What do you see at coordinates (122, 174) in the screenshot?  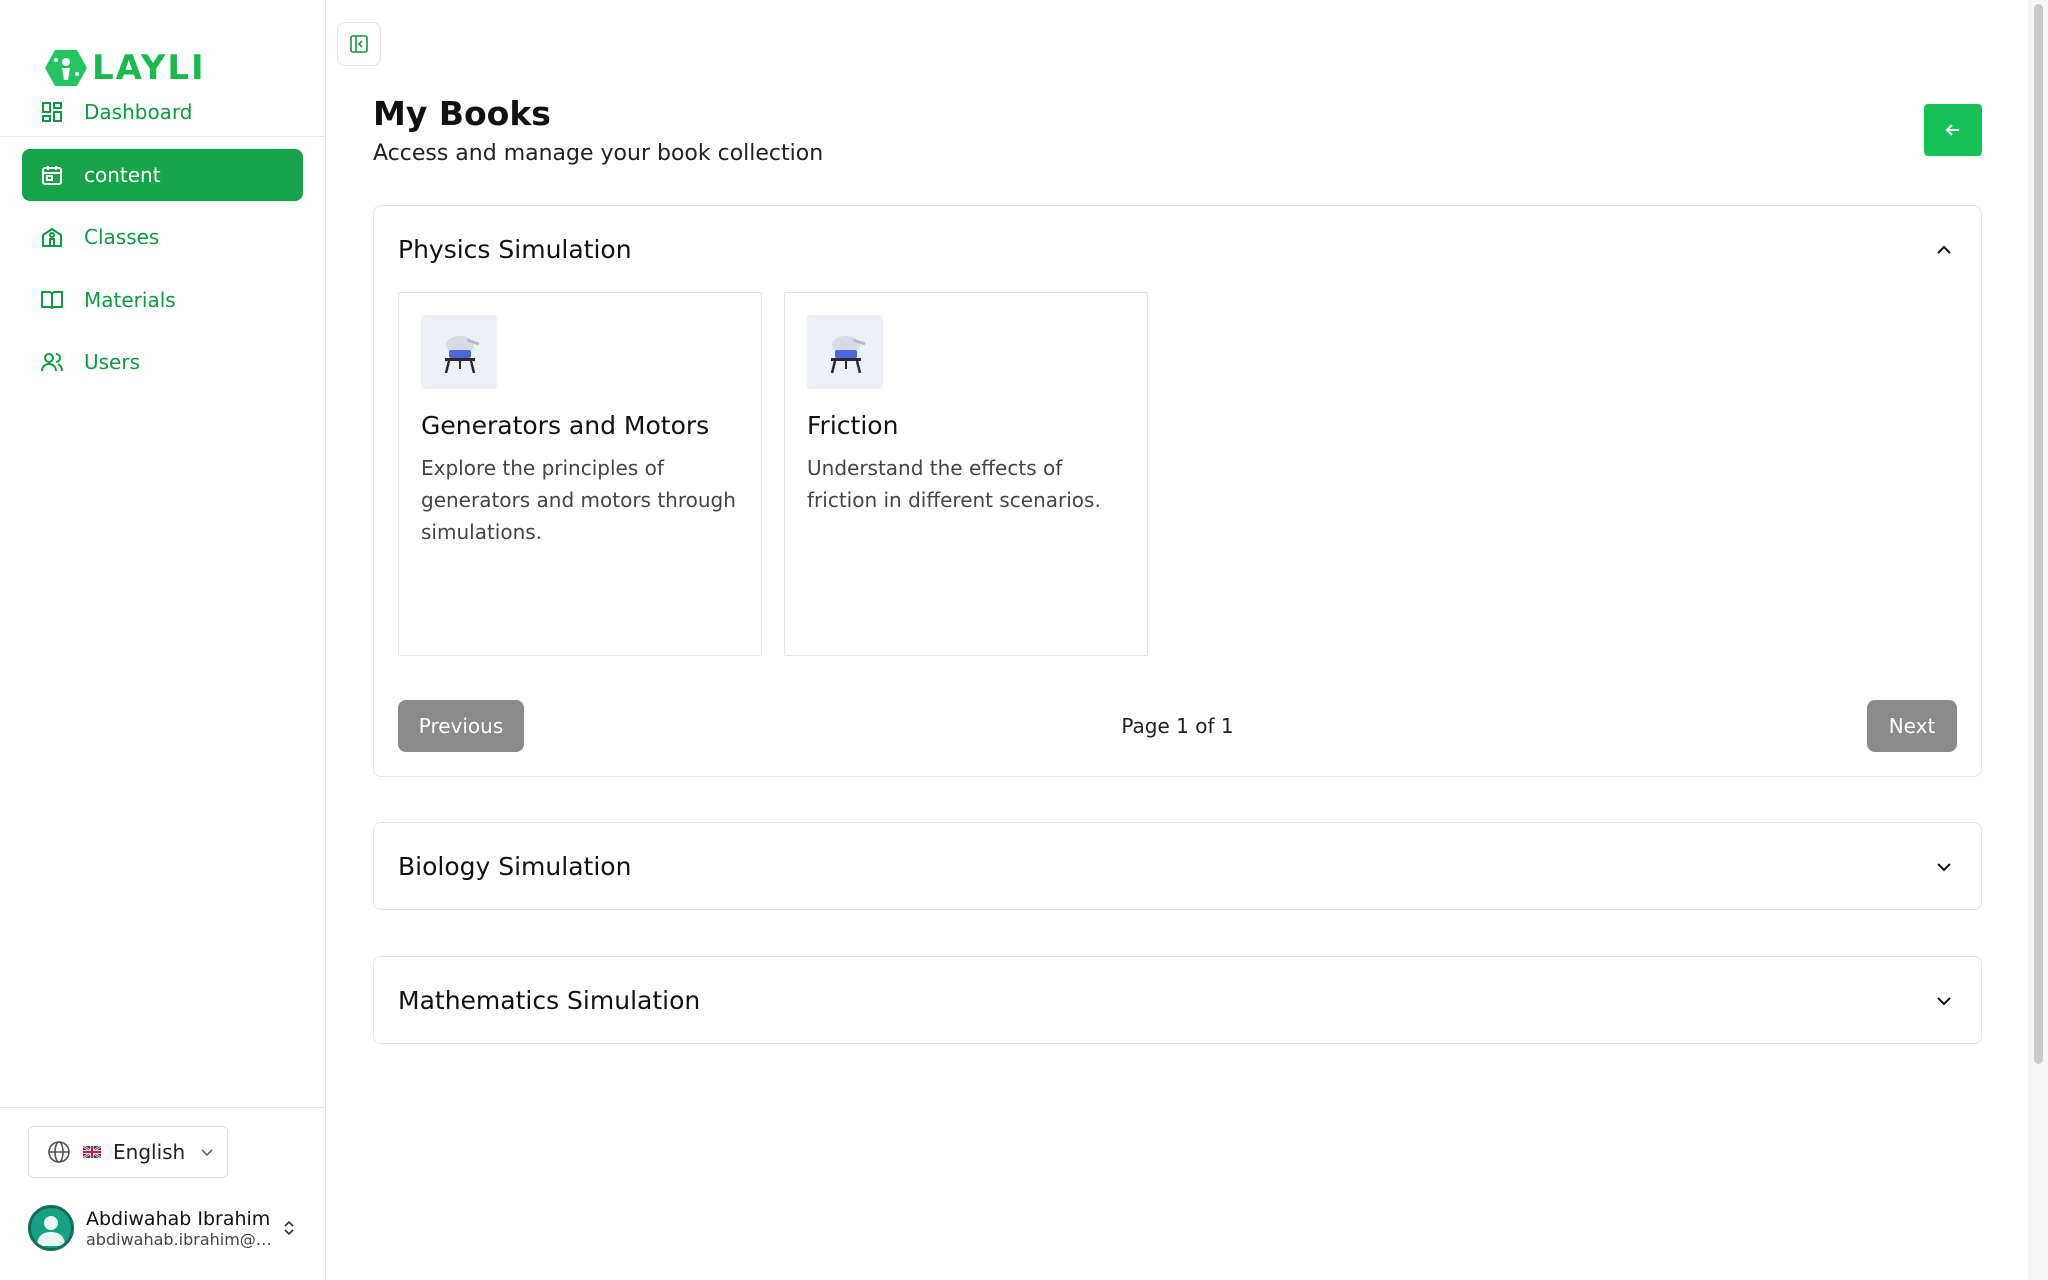 I see `sidebar-item-label: content` at bounding box center [122, 174].